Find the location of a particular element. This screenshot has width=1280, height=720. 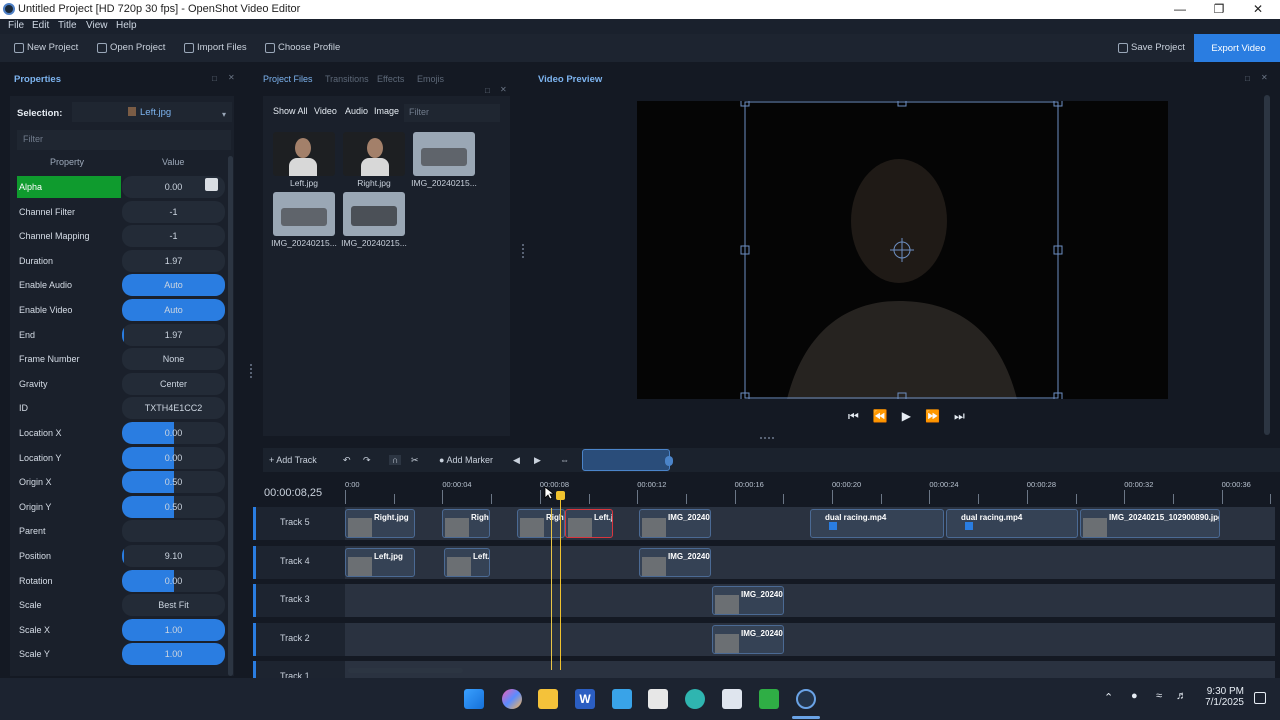

rewind-icon: ⏪ is located at coordinates (887, 416).